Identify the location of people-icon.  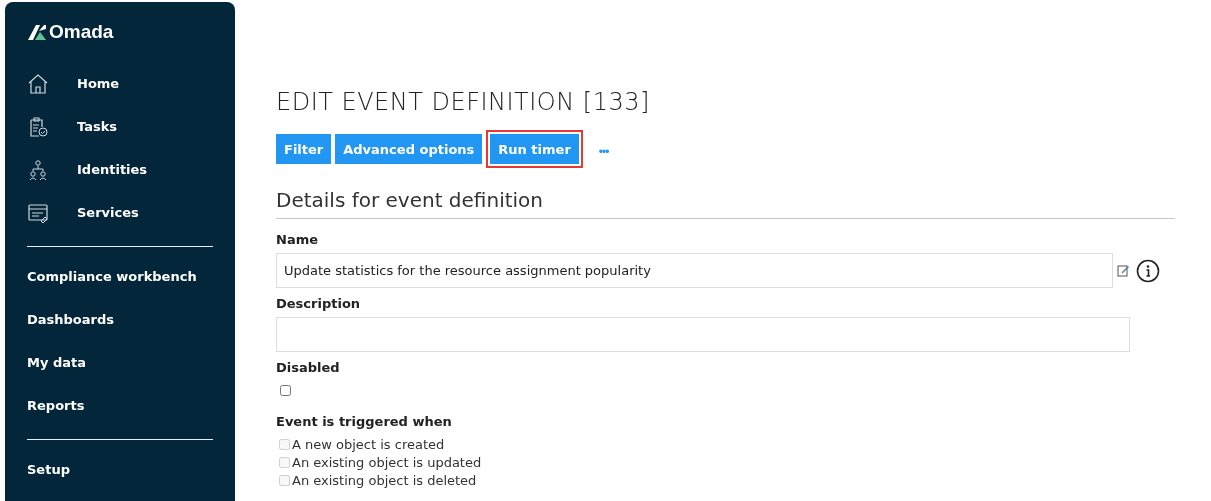
(38, 169).